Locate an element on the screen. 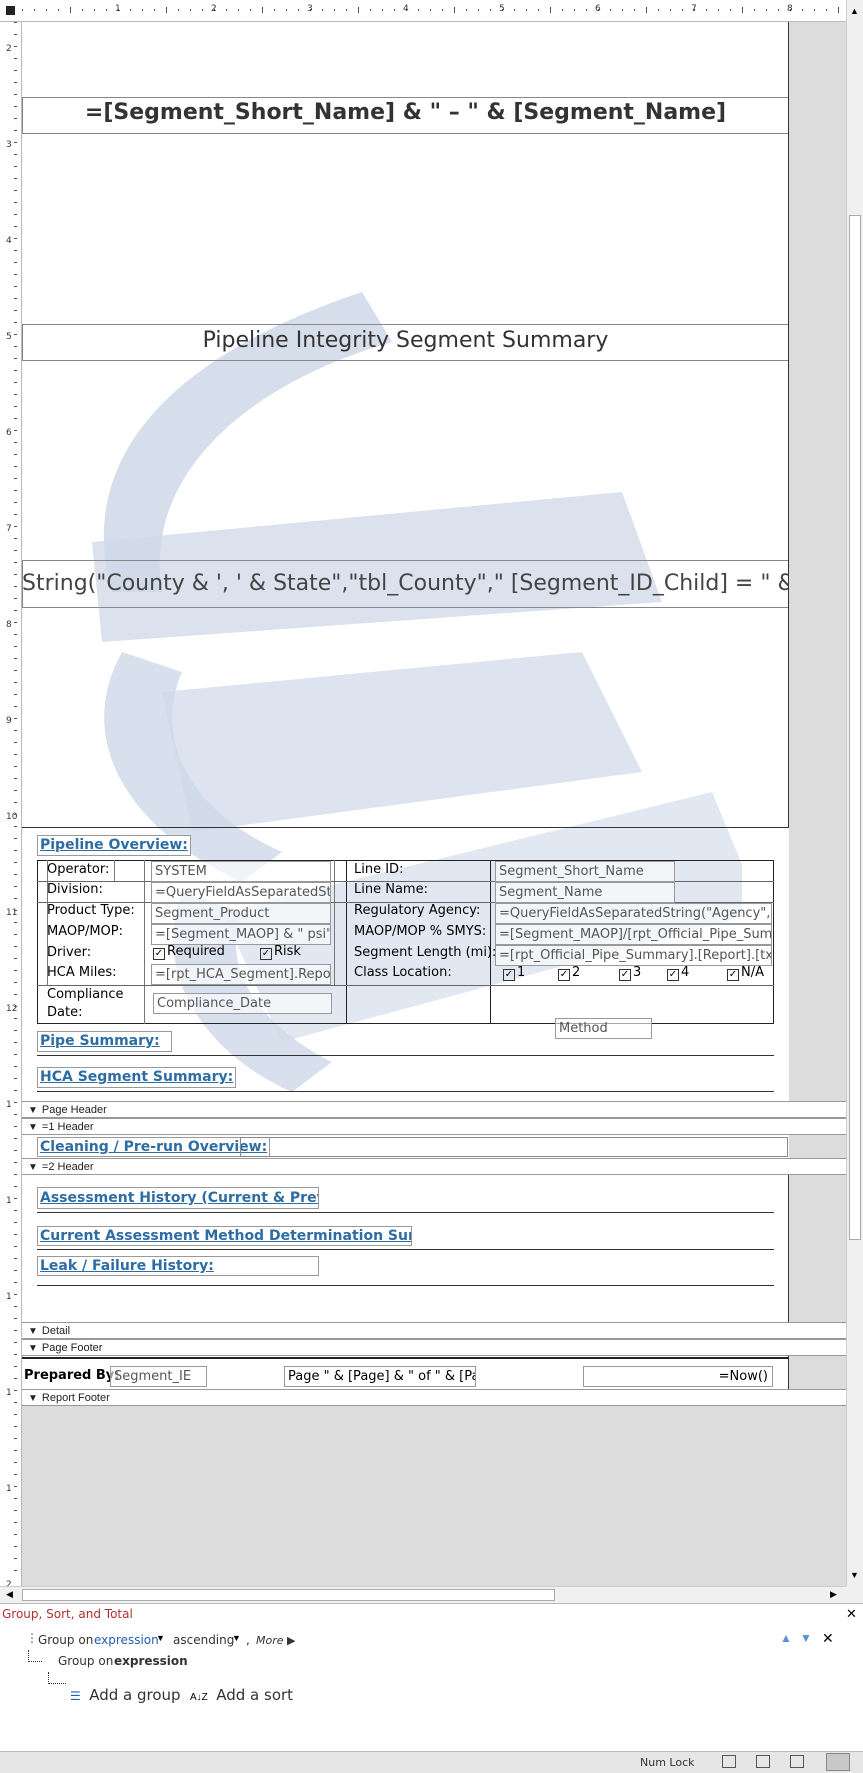 The image size is (863, 1773). page-header-band: ▼ Page Header is located at coordinates (434, 1109).